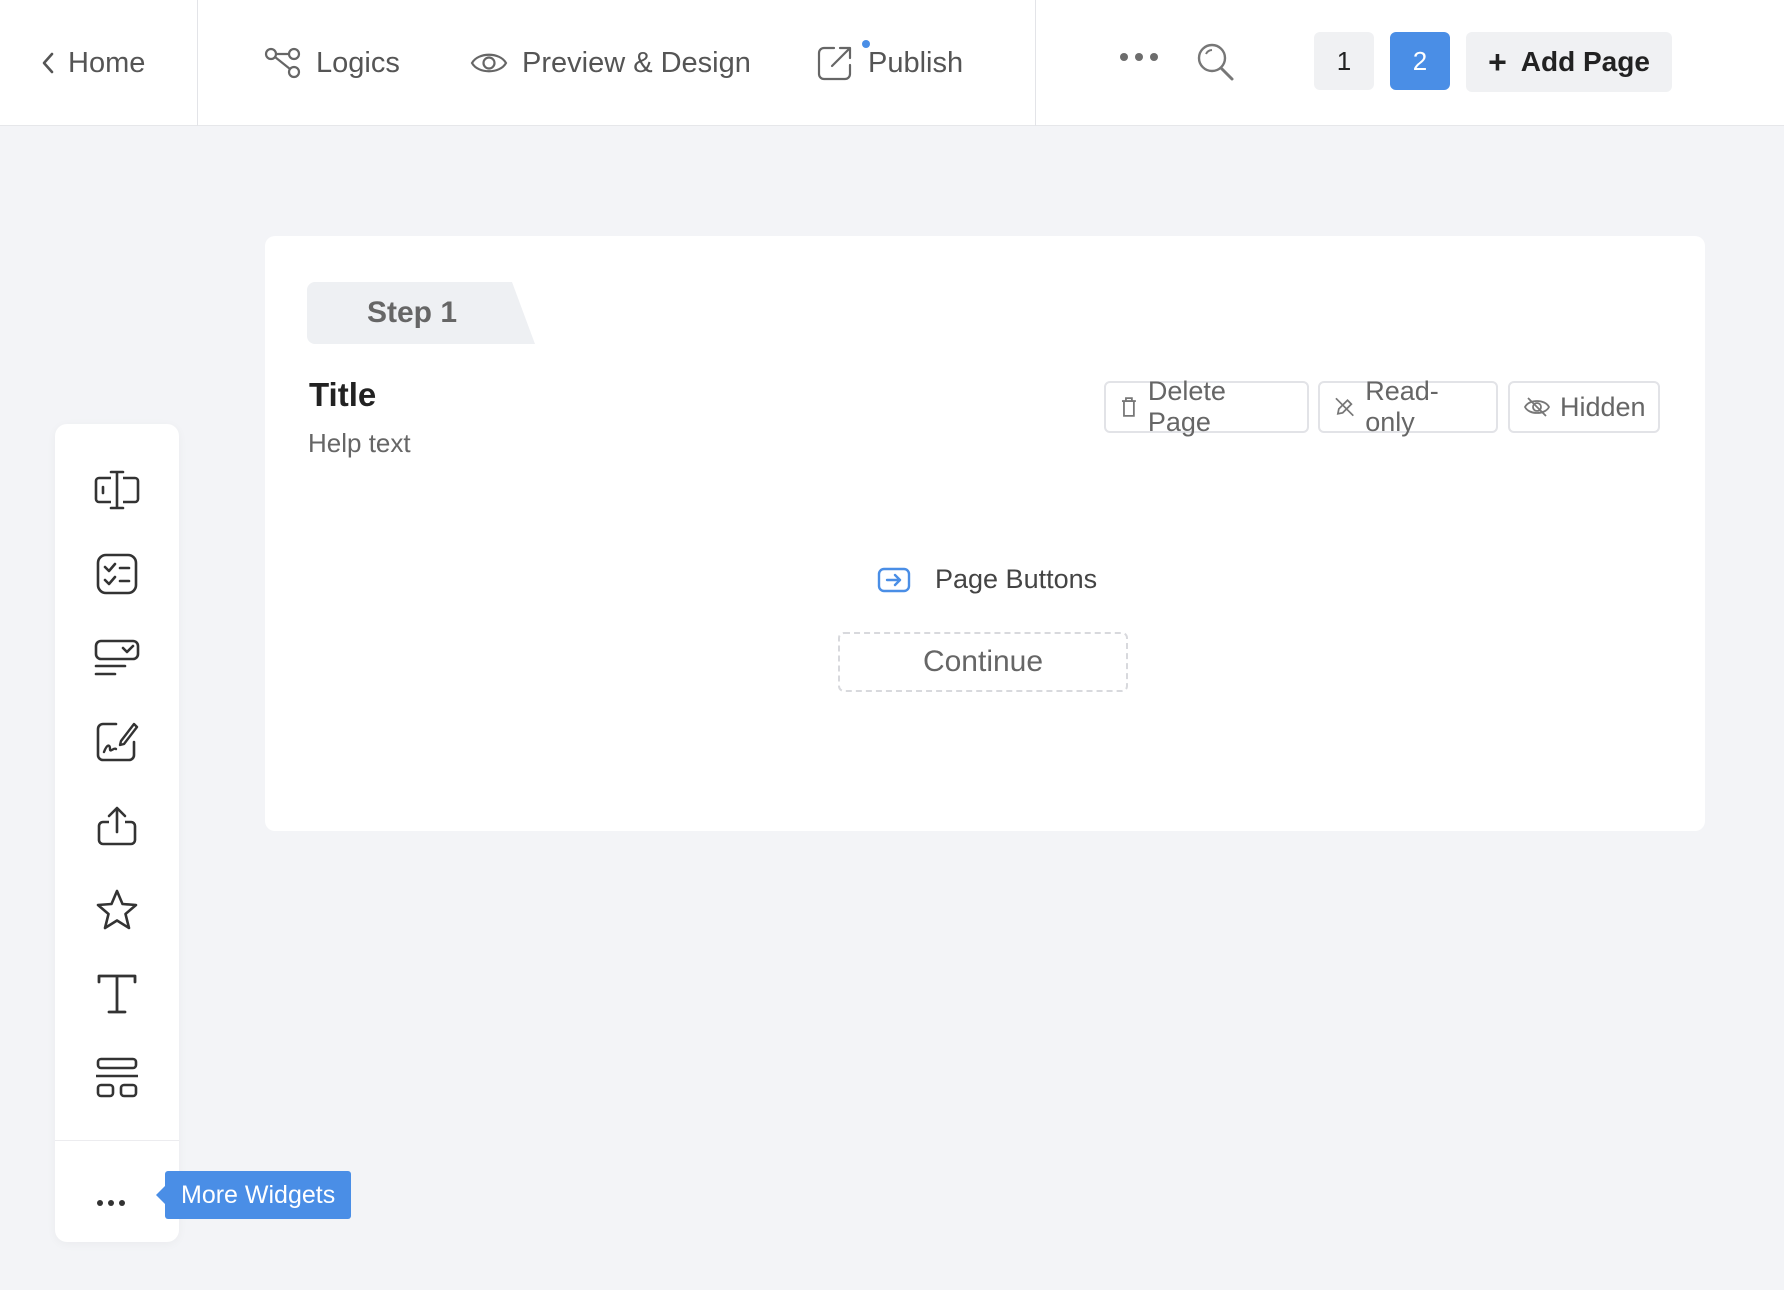 The height and width of the screenshot is (1290, 1784). I want to click on notification-dot, so click(866, 44).